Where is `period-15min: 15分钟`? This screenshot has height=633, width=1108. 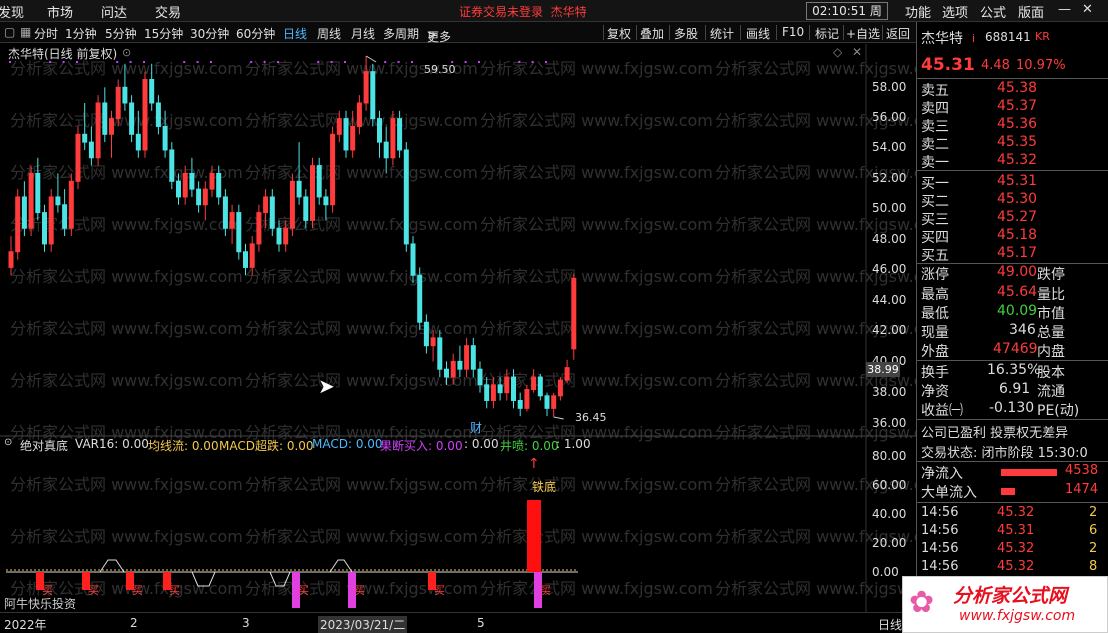 period-15min: 15分钟 is located at coordinates (163, 33).